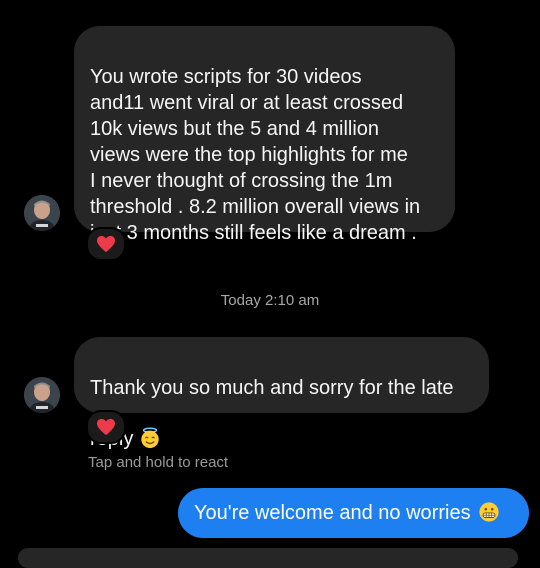 The image size is (540, 568). Describe the element at coordinates (489, 515) in the screenshot. I see `grimacing-face-icon` at that location.